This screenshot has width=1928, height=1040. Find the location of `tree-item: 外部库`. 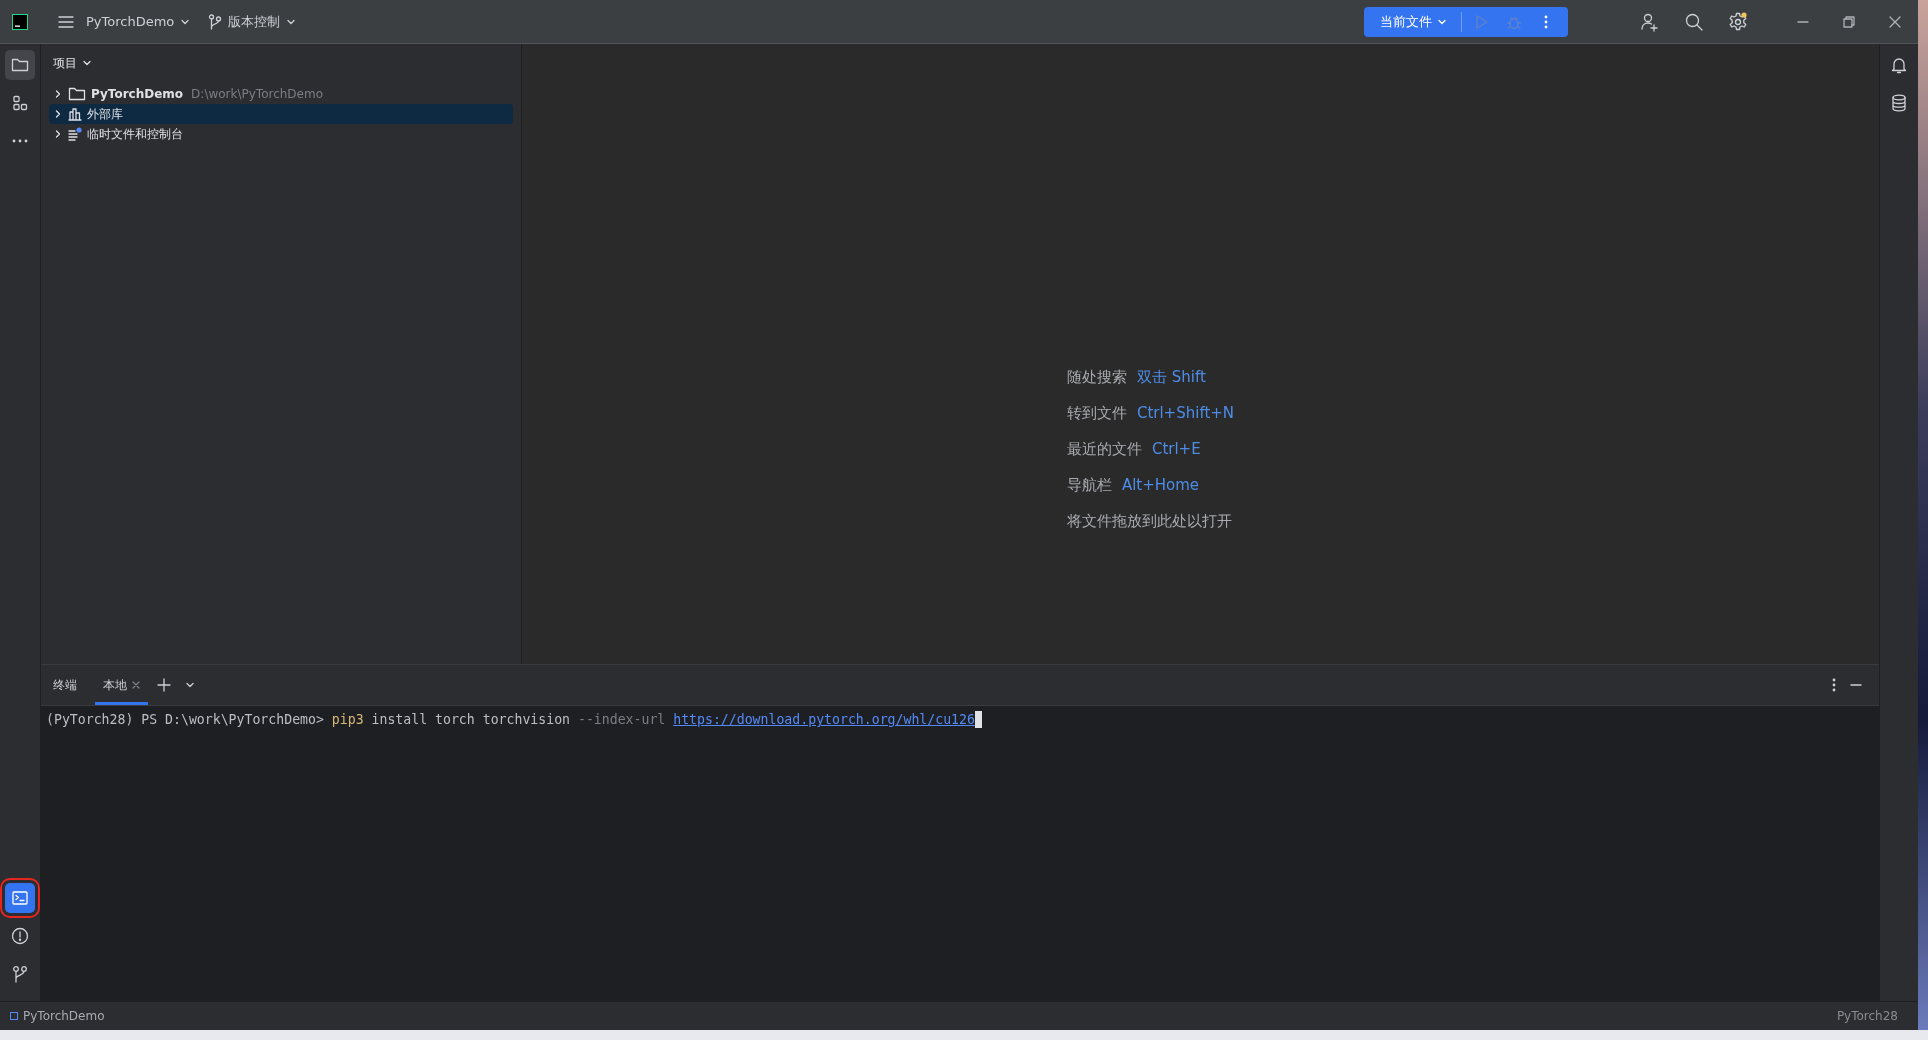

tree-item: 外部库 is located at coordinates (281, 114).